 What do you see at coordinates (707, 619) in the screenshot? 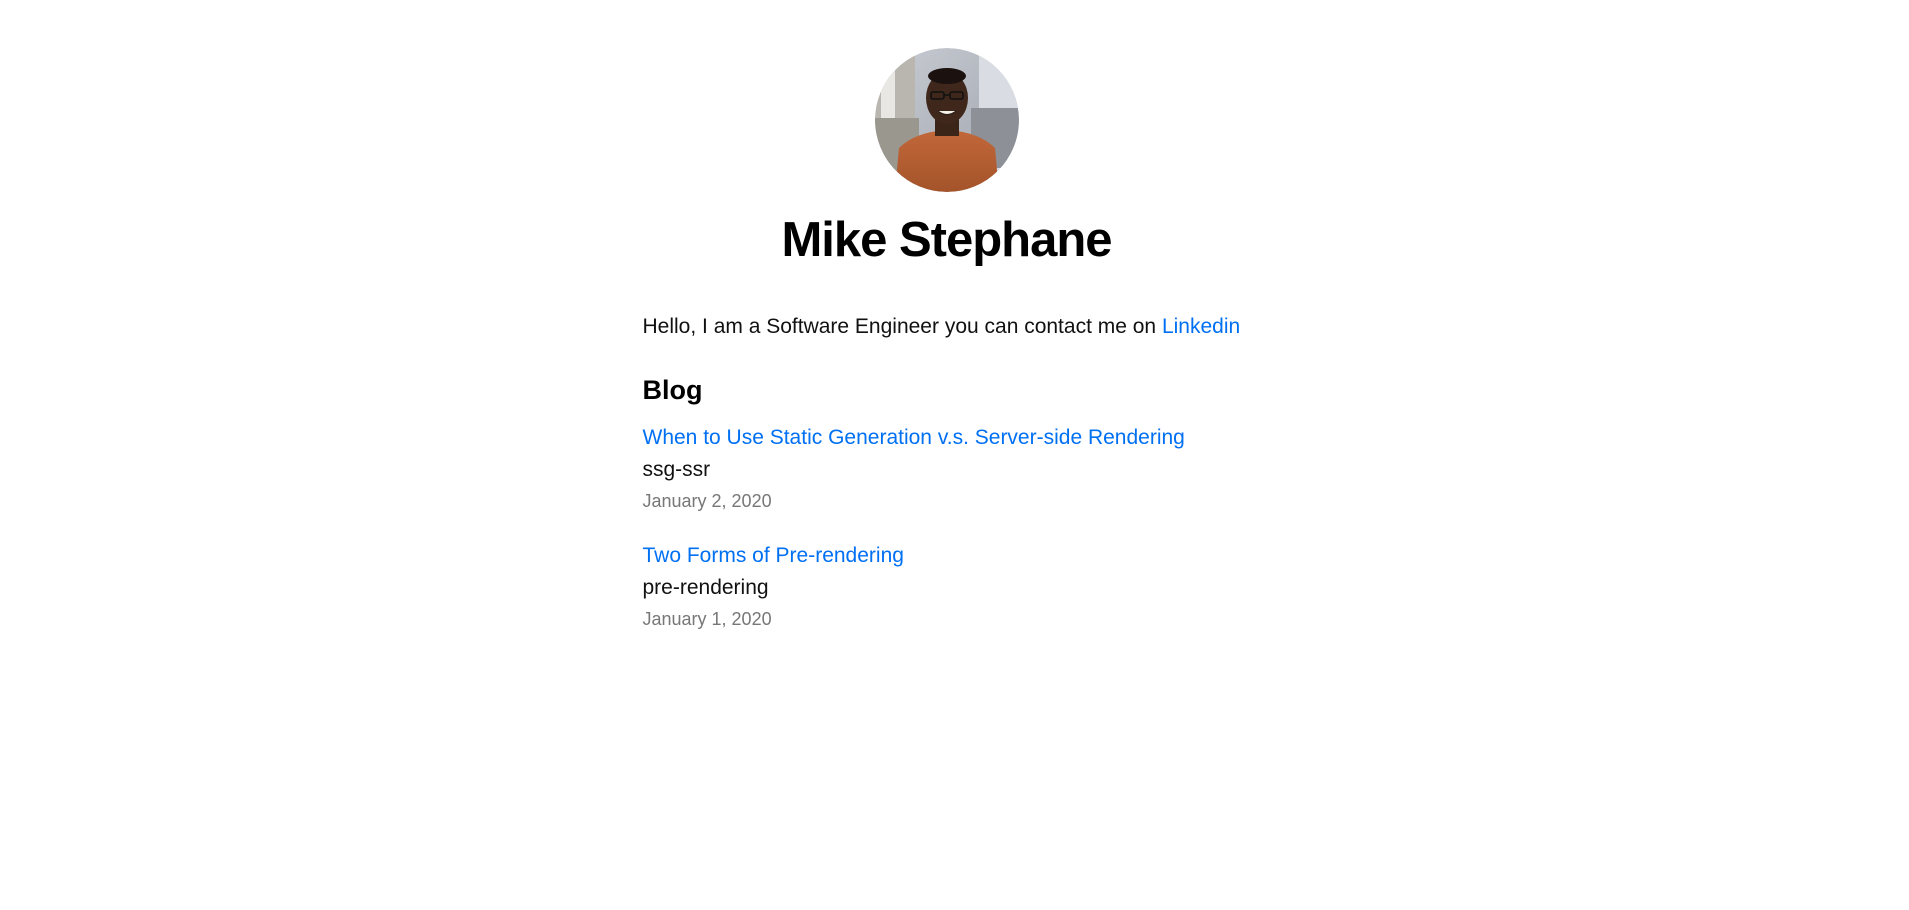
I see `post-date: January 1, 2020` at bounding box center [707, 619].